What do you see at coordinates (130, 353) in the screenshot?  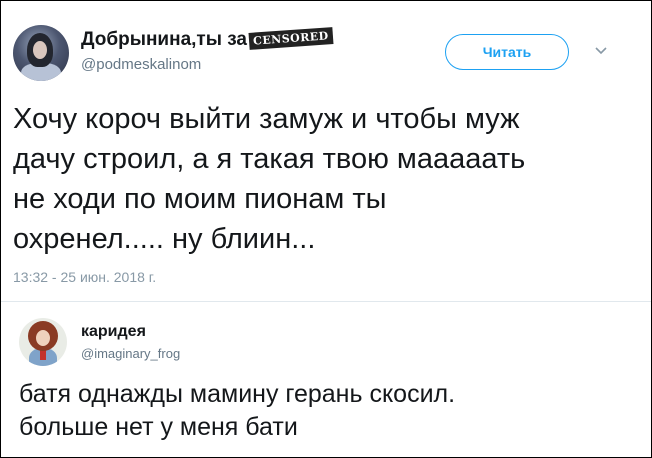 I see `reply-author-handle: @imaginary_frog` at bounding box center [130, 353].